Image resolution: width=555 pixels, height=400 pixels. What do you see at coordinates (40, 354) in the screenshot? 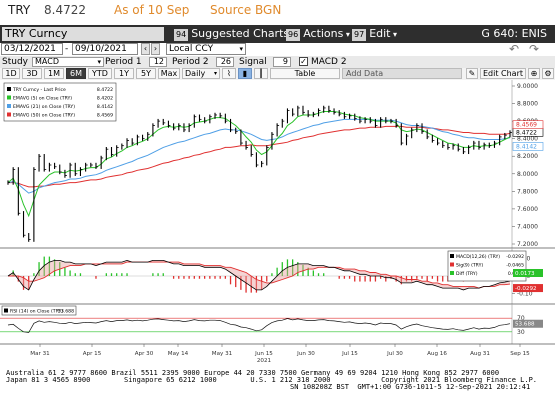
I see `x-tick-label: Mar 31` at bounding box center [40, 354].